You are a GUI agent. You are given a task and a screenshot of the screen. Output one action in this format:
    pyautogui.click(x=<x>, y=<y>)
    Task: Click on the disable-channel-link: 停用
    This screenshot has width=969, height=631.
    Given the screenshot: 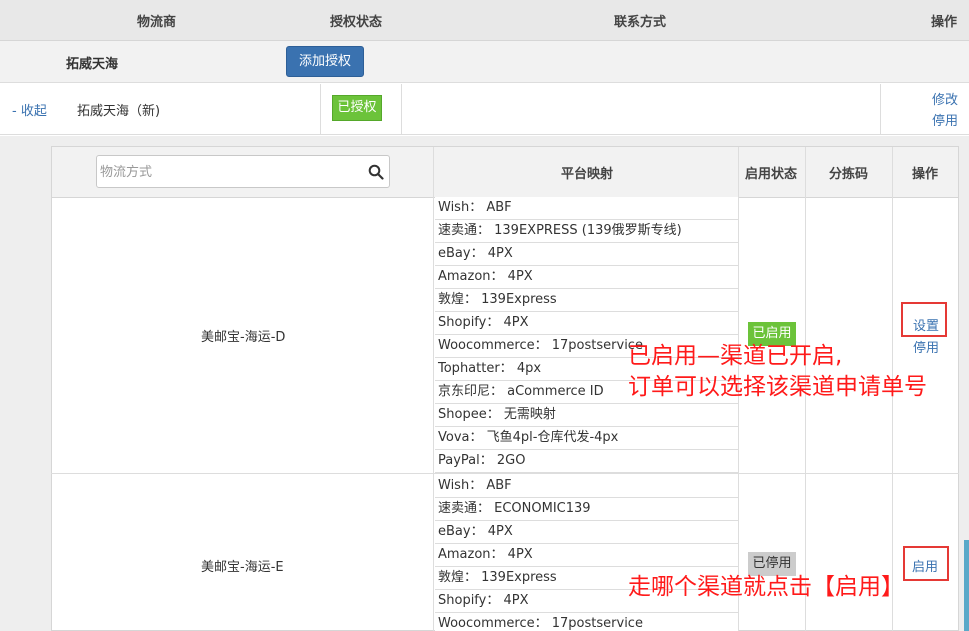 What is the action you would take?
    pyautogui.click(x=926, y=346)
    